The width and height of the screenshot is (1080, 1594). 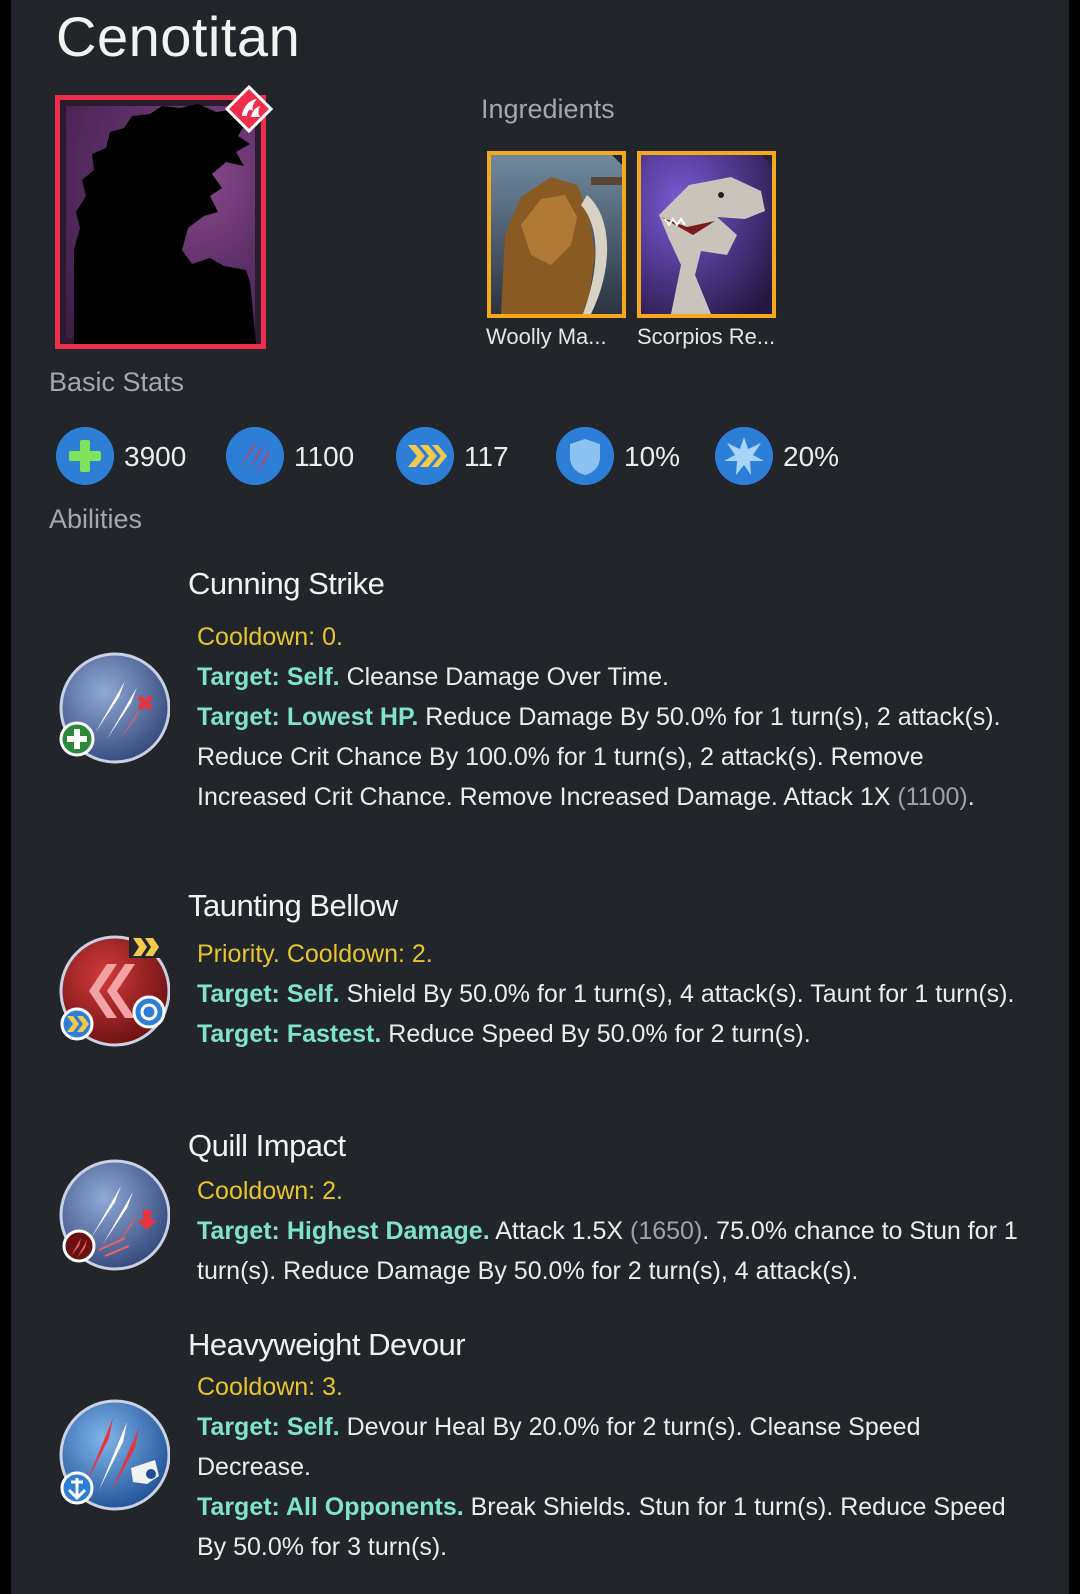 What do you see at coordinates (112, 1455) in the screenshot?
I see `heavyweight-devour-icon` at bounding box center [112, 1455].